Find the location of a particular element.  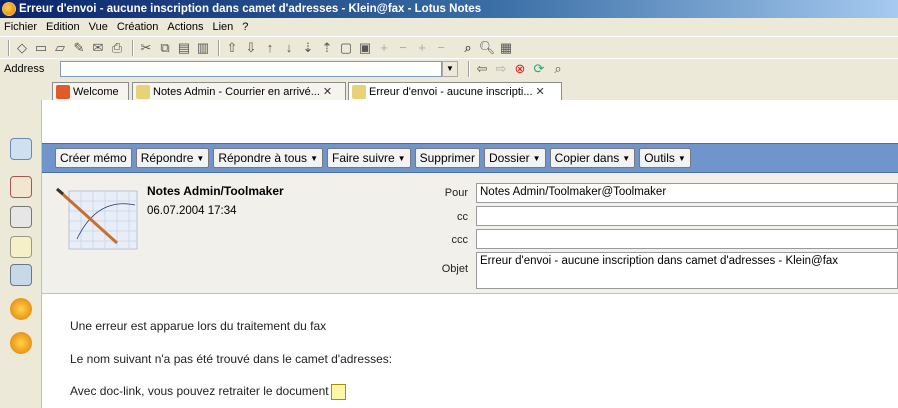

button-label: Créer mémo is located at coordinates (93, 158).